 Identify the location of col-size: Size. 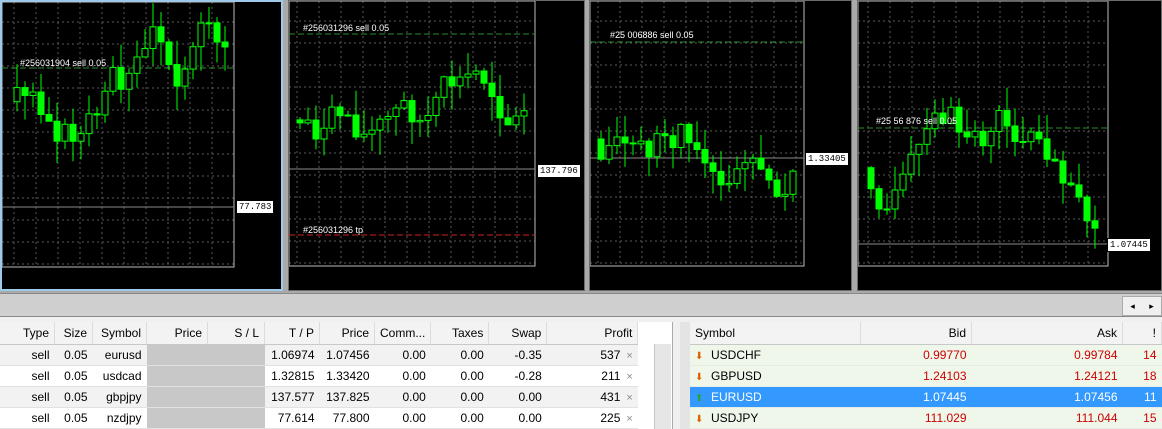
(73, 333).